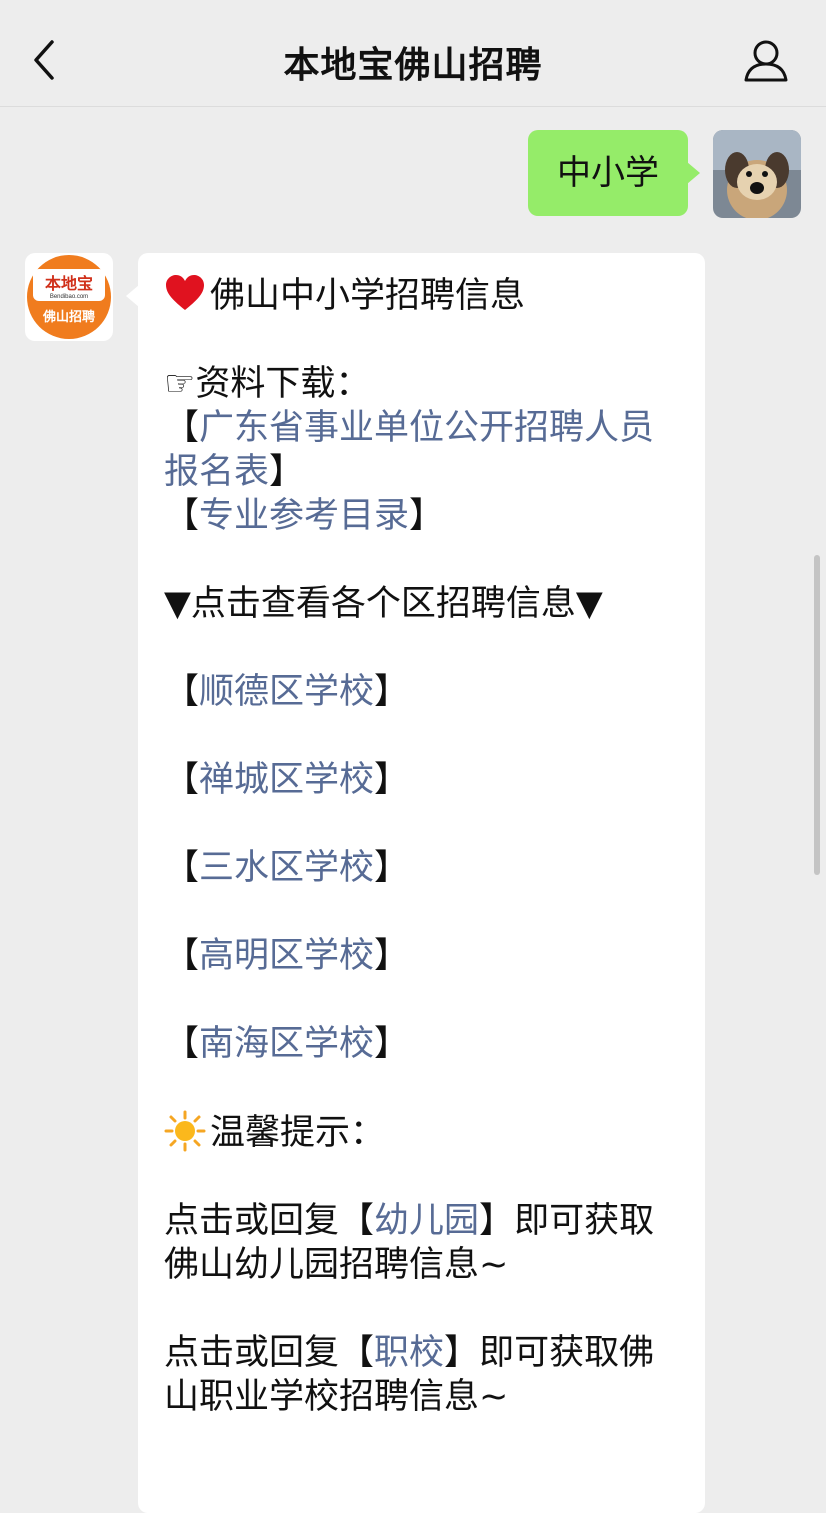 The image size is (826, 1513). What do you see at coordinates (817, 715) in the screenshot?
I see `scrollbar` at bounding box center [817, 715].